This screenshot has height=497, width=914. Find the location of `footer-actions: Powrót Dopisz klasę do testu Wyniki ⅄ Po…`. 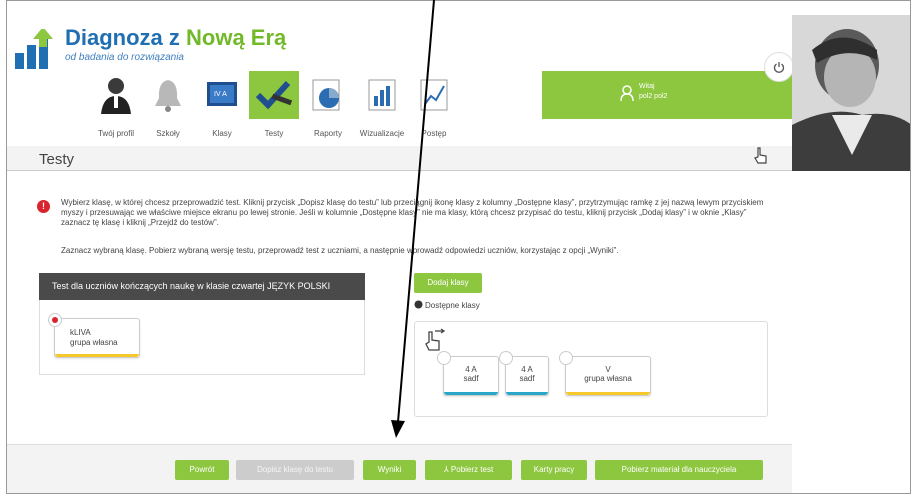

footer-actions: Powrót Dopisz klasę do testu Wyniki ⅄ Po… is located at coordinates (399, 468).